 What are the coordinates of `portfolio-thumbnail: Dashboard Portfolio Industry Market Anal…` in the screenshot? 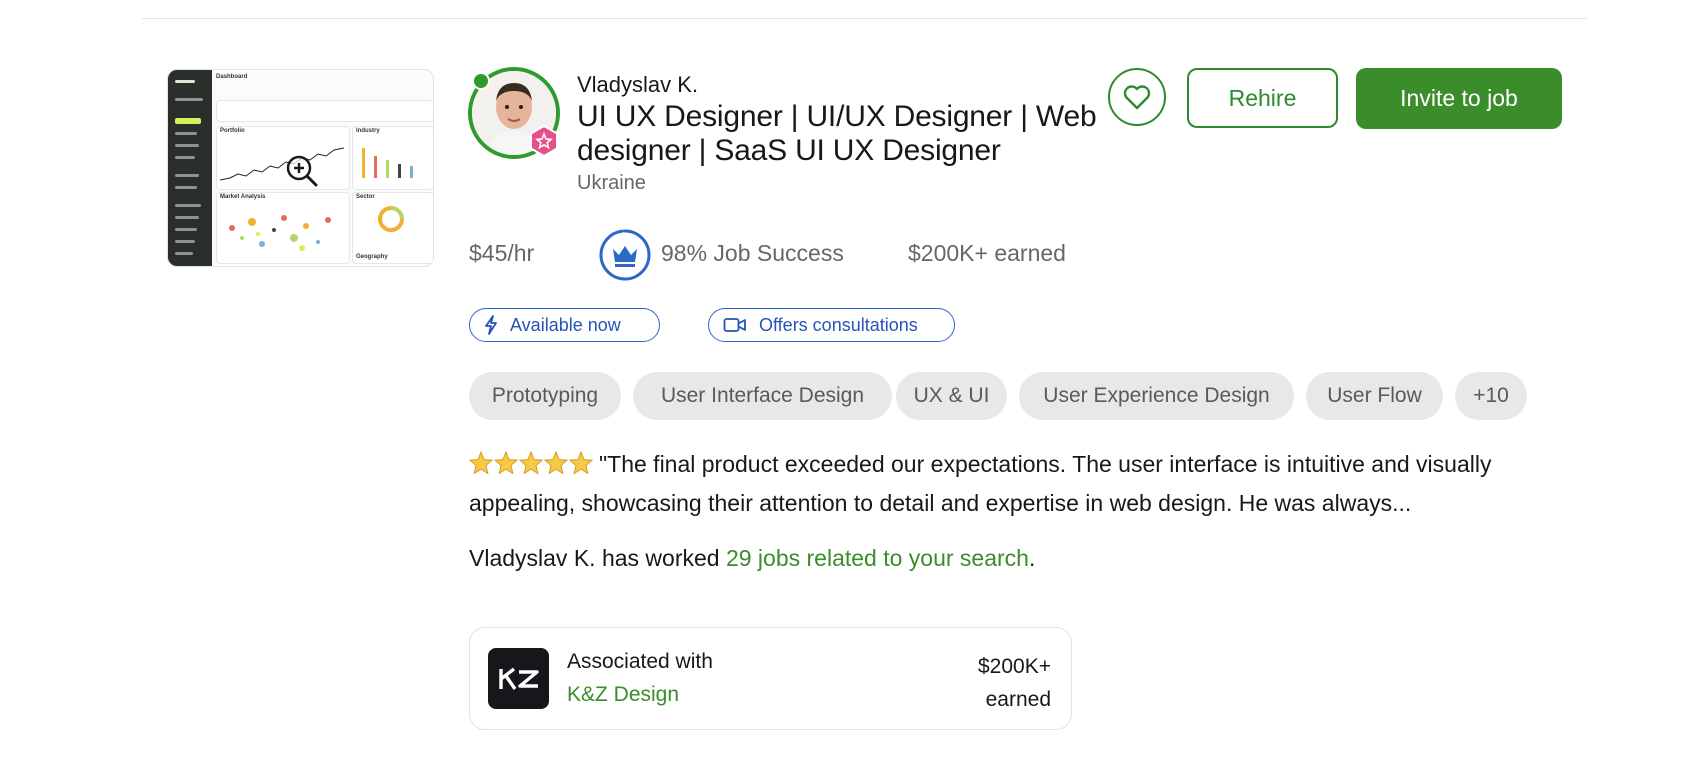 It's located at (300, 168).